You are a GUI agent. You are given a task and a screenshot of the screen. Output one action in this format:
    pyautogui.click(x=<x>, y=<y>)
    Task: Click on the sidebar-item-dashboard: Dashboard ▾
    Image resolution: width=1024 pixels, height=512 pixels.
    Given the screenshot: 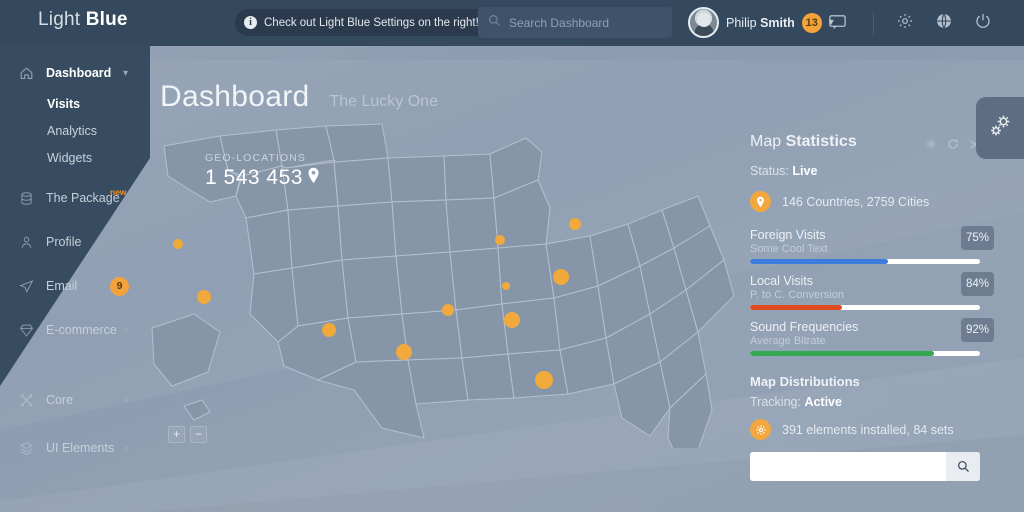 What is the action you would take?
    pyautogui.click(x=75, y=73)
    